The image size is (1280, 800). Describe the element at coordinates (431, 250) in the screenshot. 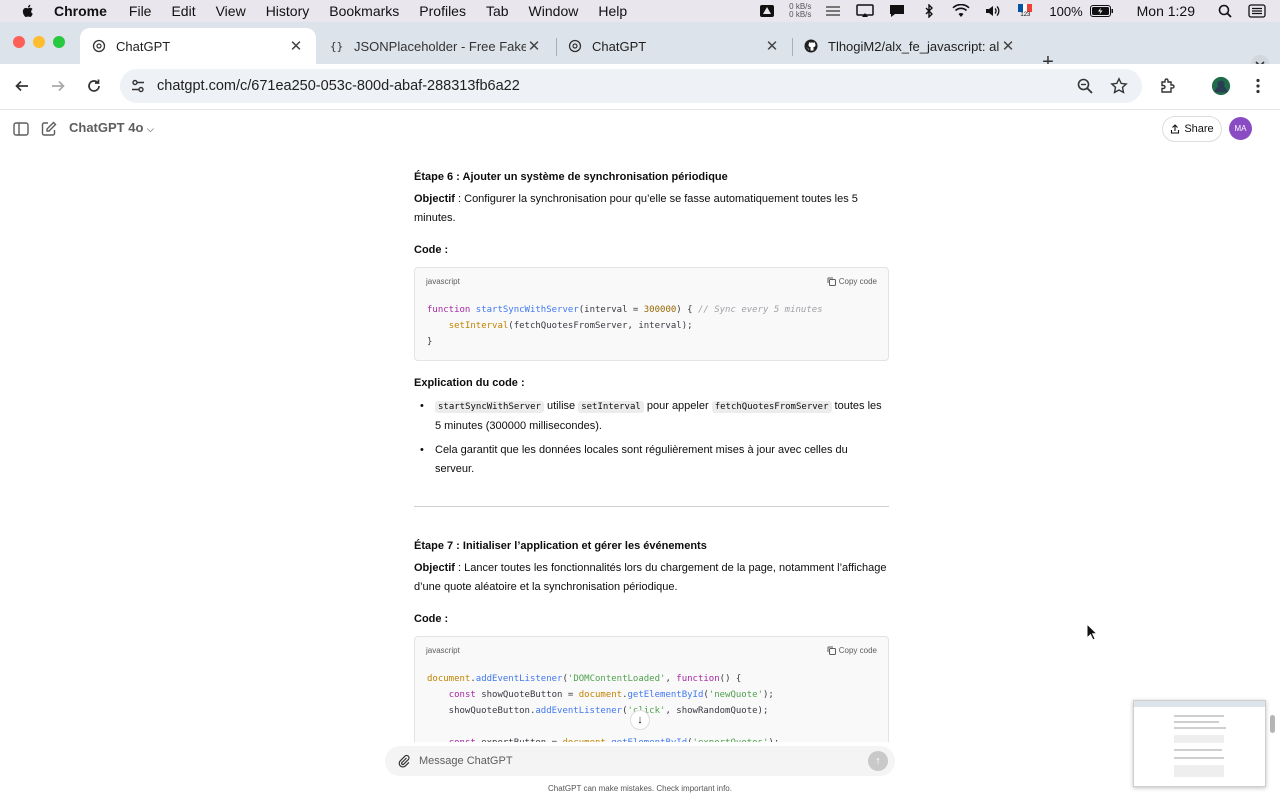

I see `code-label: Code :` at that location.